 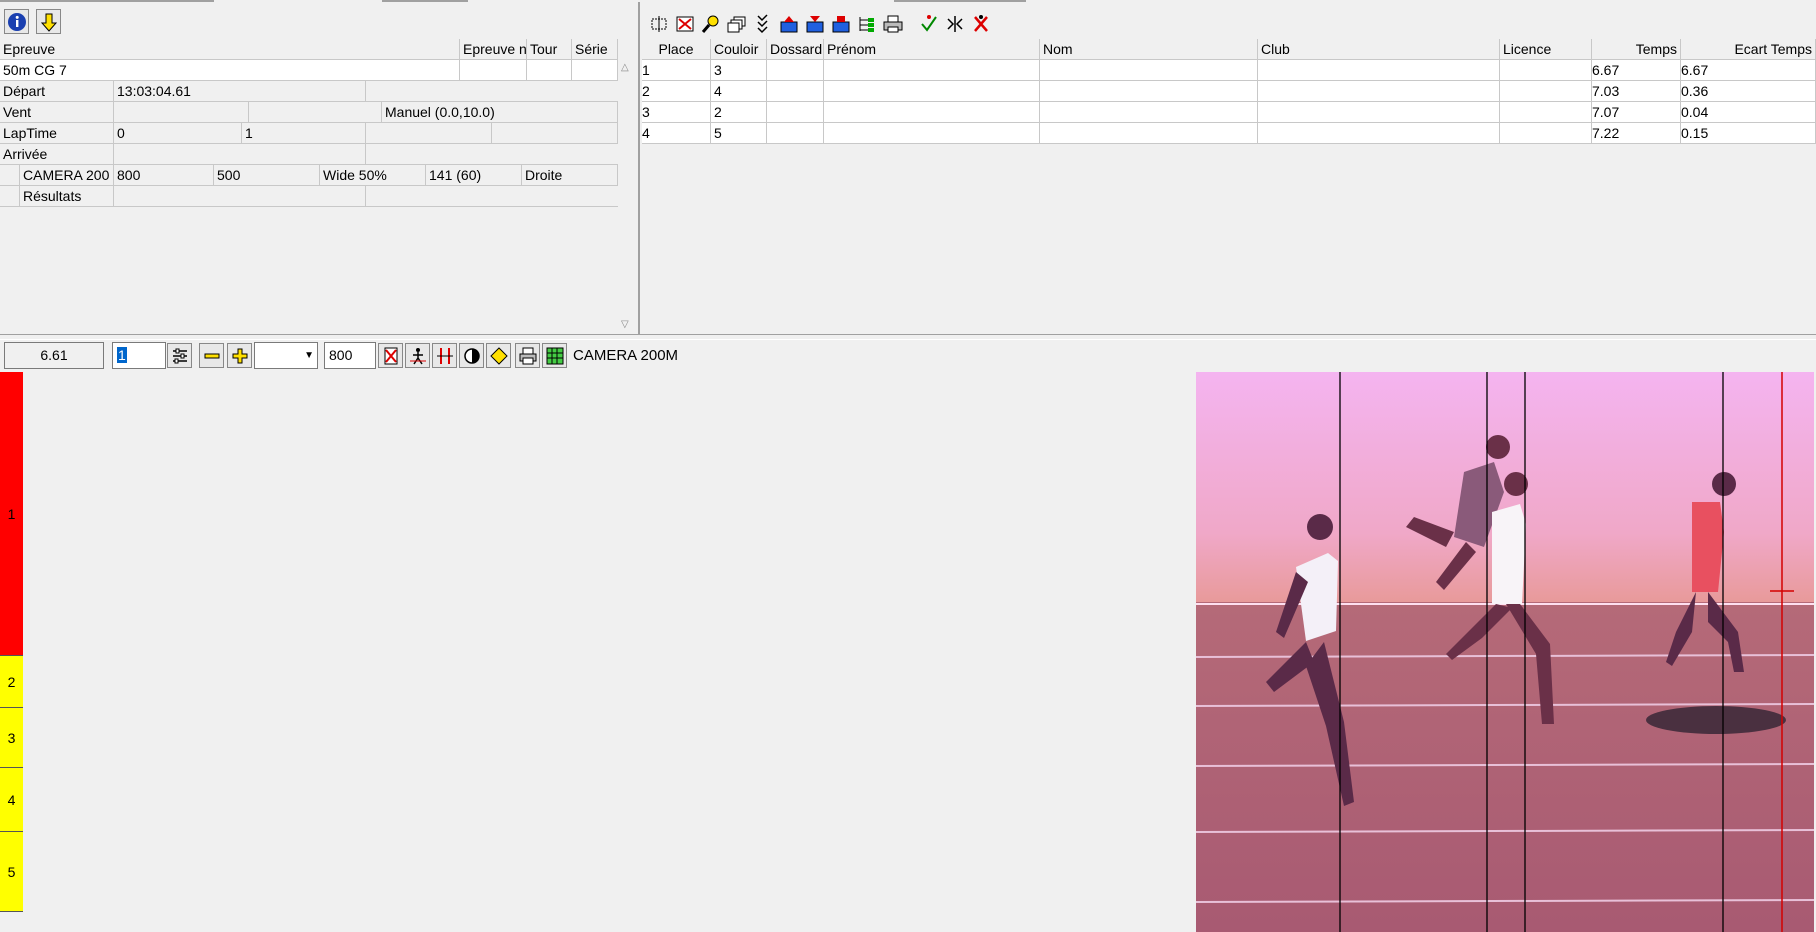 What do you see at coordinates (932, 49) in the screenshot?
I see `col-prenom: Prénom` at bounding box center [932, 49].